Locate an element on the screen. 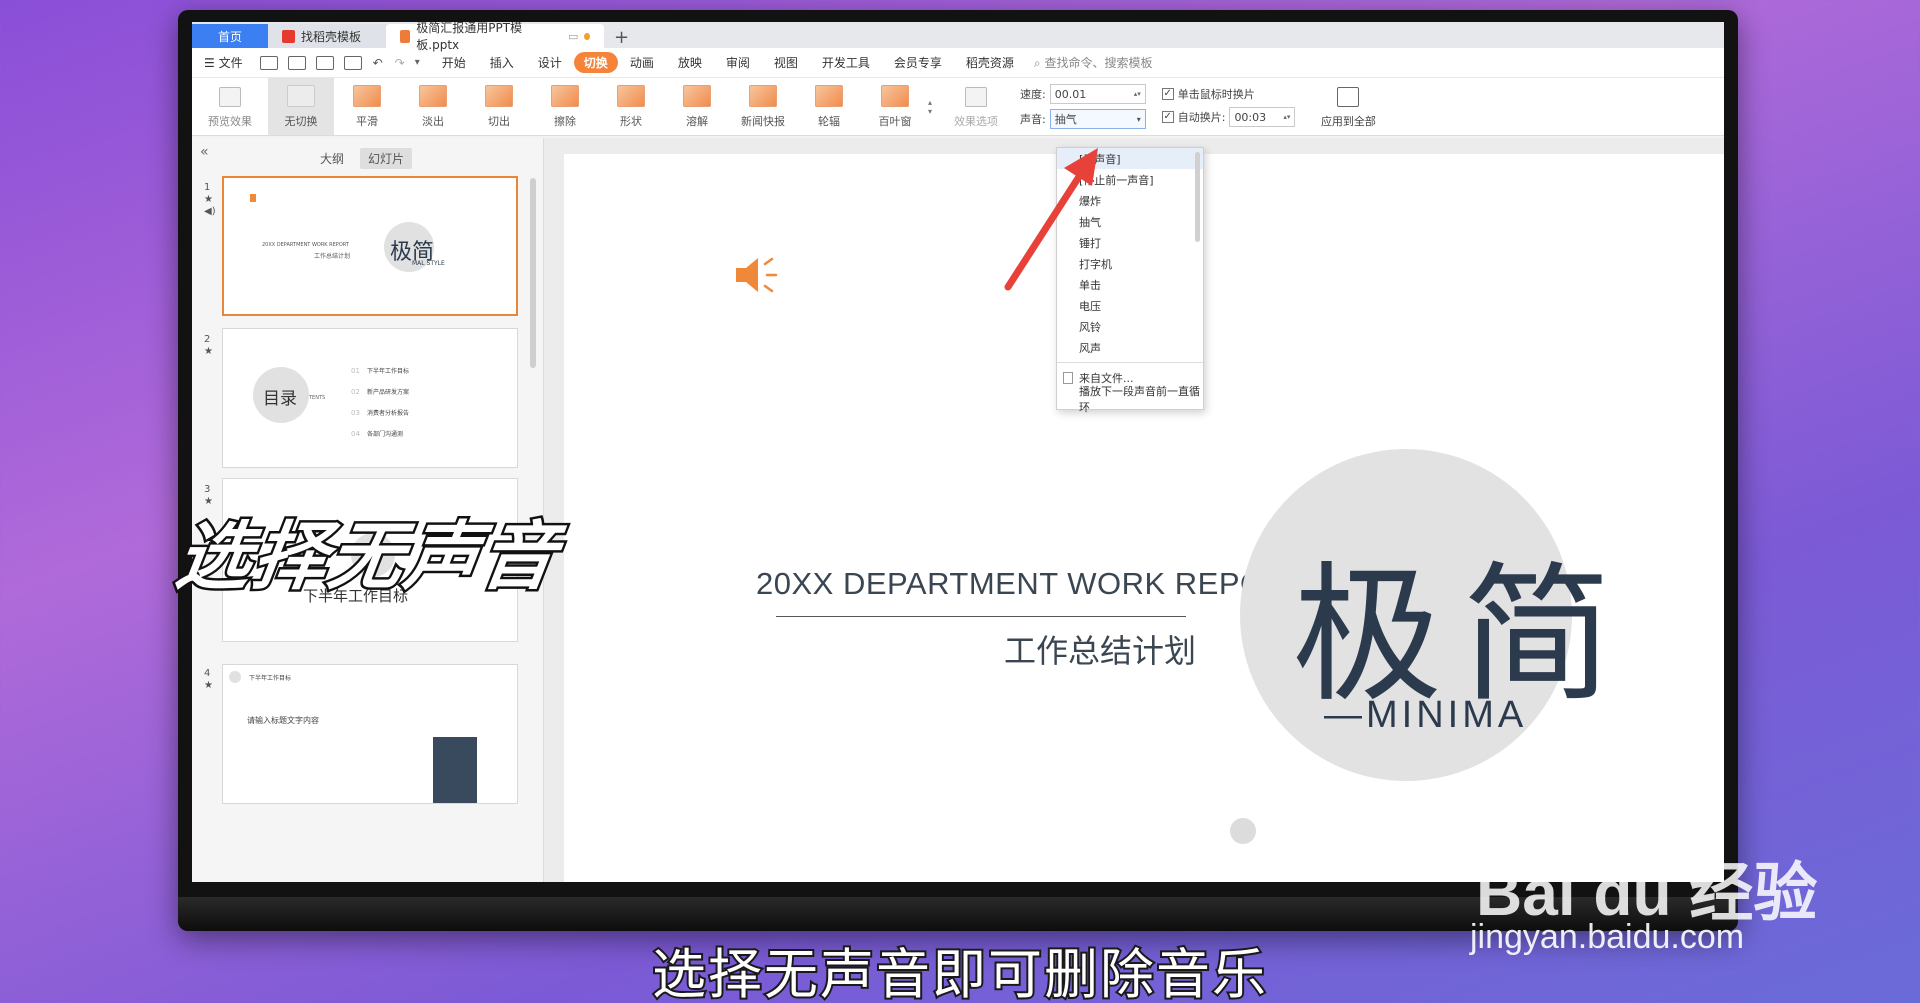 The width and height of the screenshot is (1920, 1003). file-menu: ☰ 文件 is located at coordinates (223, 62).